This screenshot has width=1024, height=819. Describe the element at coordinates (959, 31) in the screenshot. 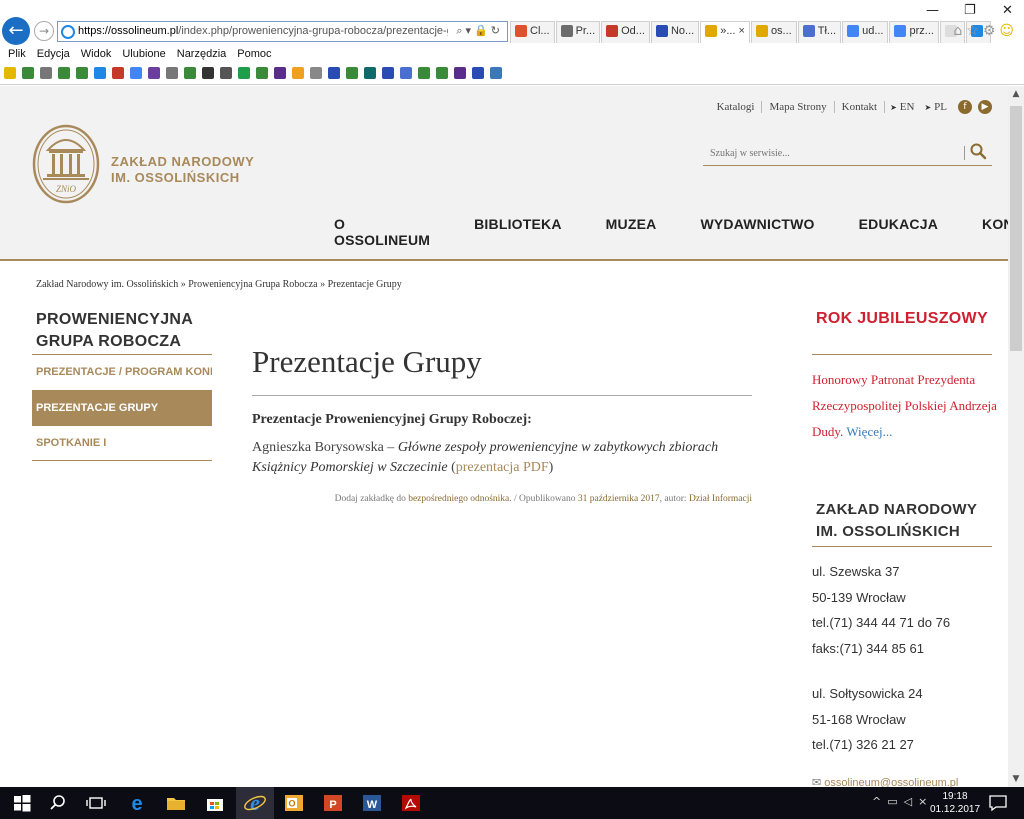

I see `home-icon: ⌂` at that location.